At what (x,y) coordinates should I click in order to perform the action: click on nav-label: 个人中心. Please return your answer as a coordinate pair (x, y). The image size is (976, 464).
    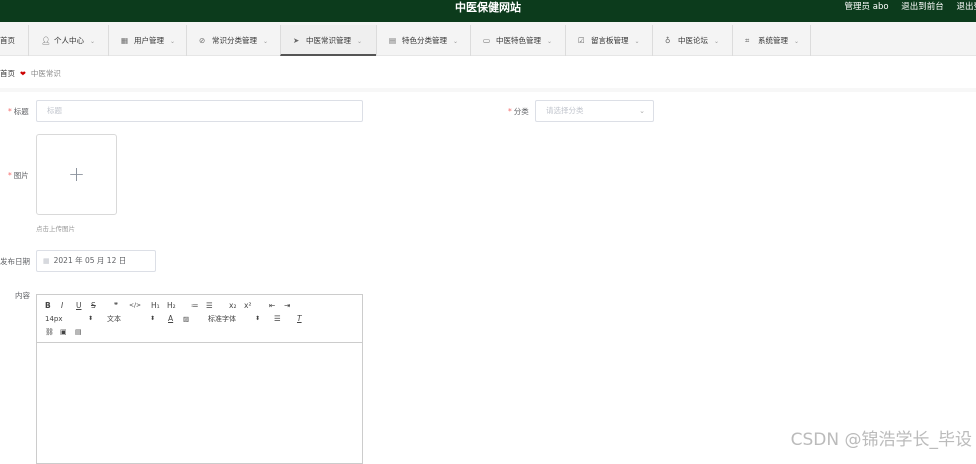
    Looking at the image, I should click on (69, 40).